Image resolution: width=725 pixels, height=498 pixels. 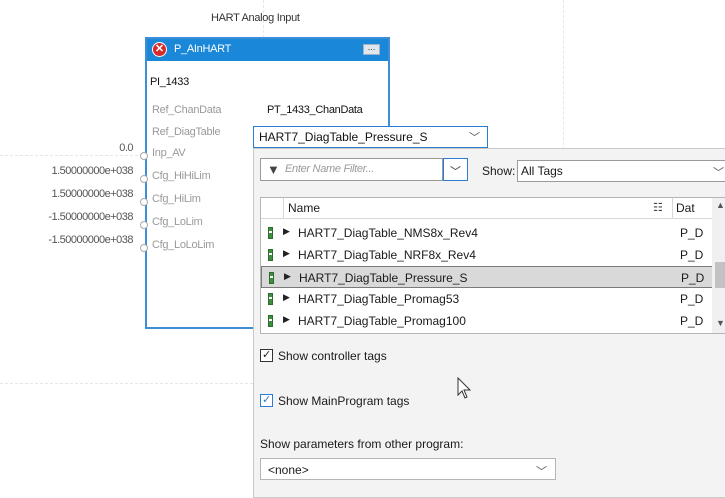 I want to click on tag-name: HART7_DiagTable_Promag53, so click(x=379, y=299).